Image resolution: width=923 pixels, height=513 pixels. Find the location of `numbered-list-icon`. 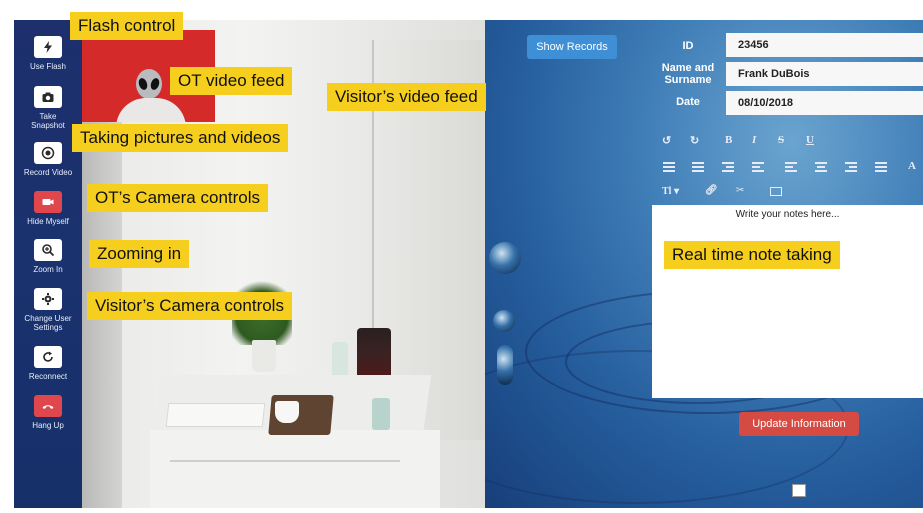

numbered-list-icon is located at coordinates (698, 167).